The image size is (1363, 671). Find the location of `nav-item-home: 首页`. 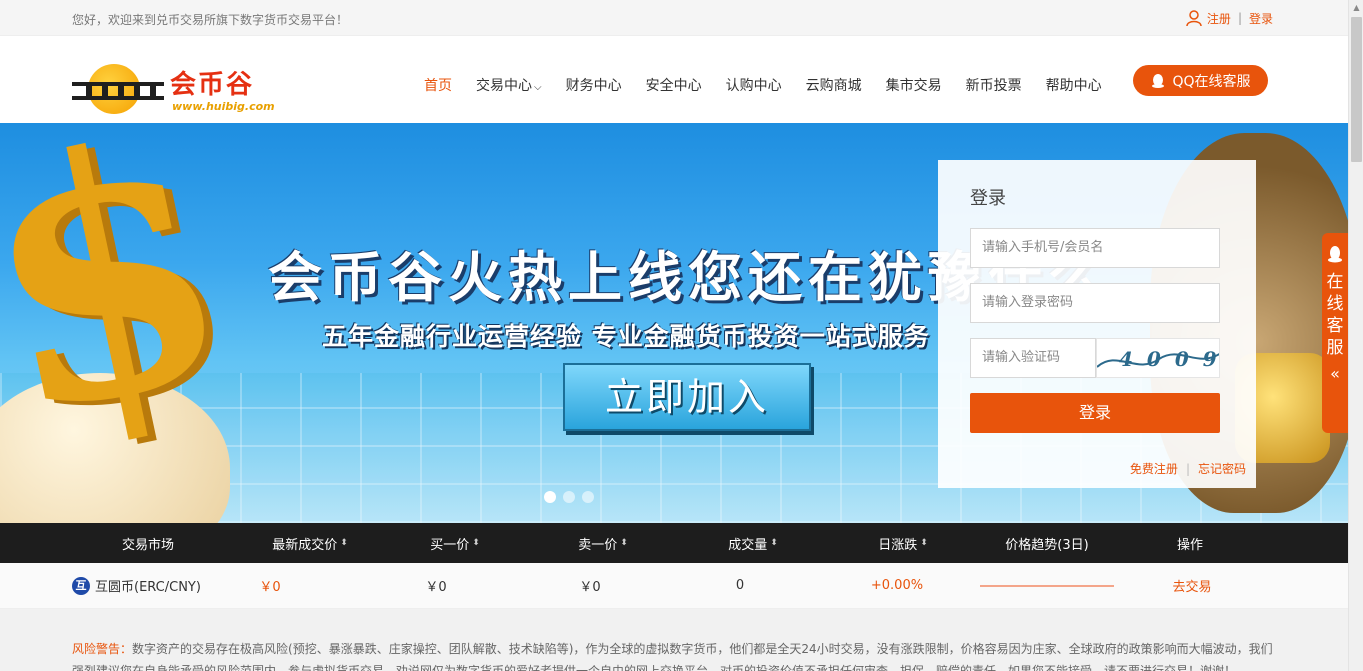

nav-item-home: 首页 is located at coordinates (438, 85).